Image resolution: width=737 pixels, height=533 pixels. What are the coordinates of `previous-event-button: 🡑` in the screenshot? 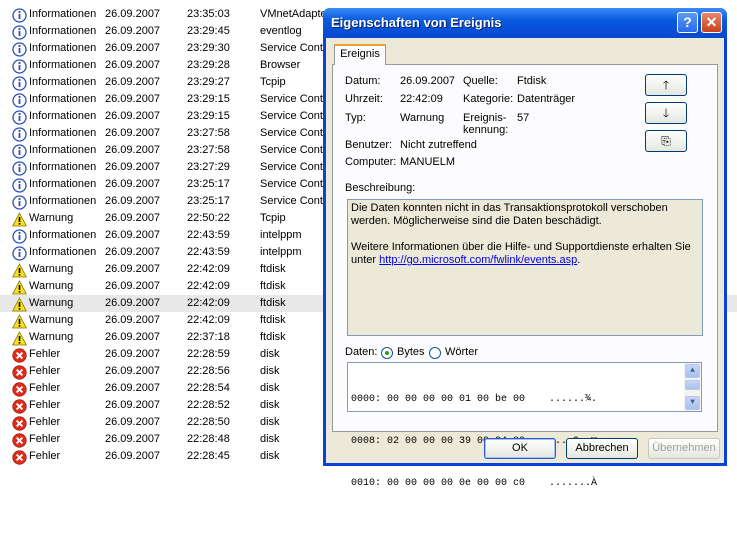 It's located at (666, 85).